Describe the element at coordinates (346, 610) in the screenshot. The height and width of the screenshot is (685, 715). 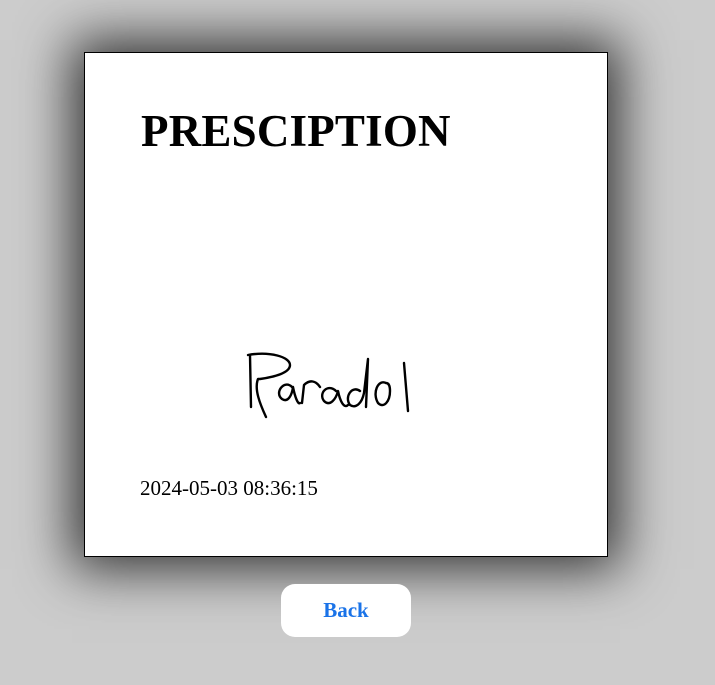
I see `back-button: Back` at that location.